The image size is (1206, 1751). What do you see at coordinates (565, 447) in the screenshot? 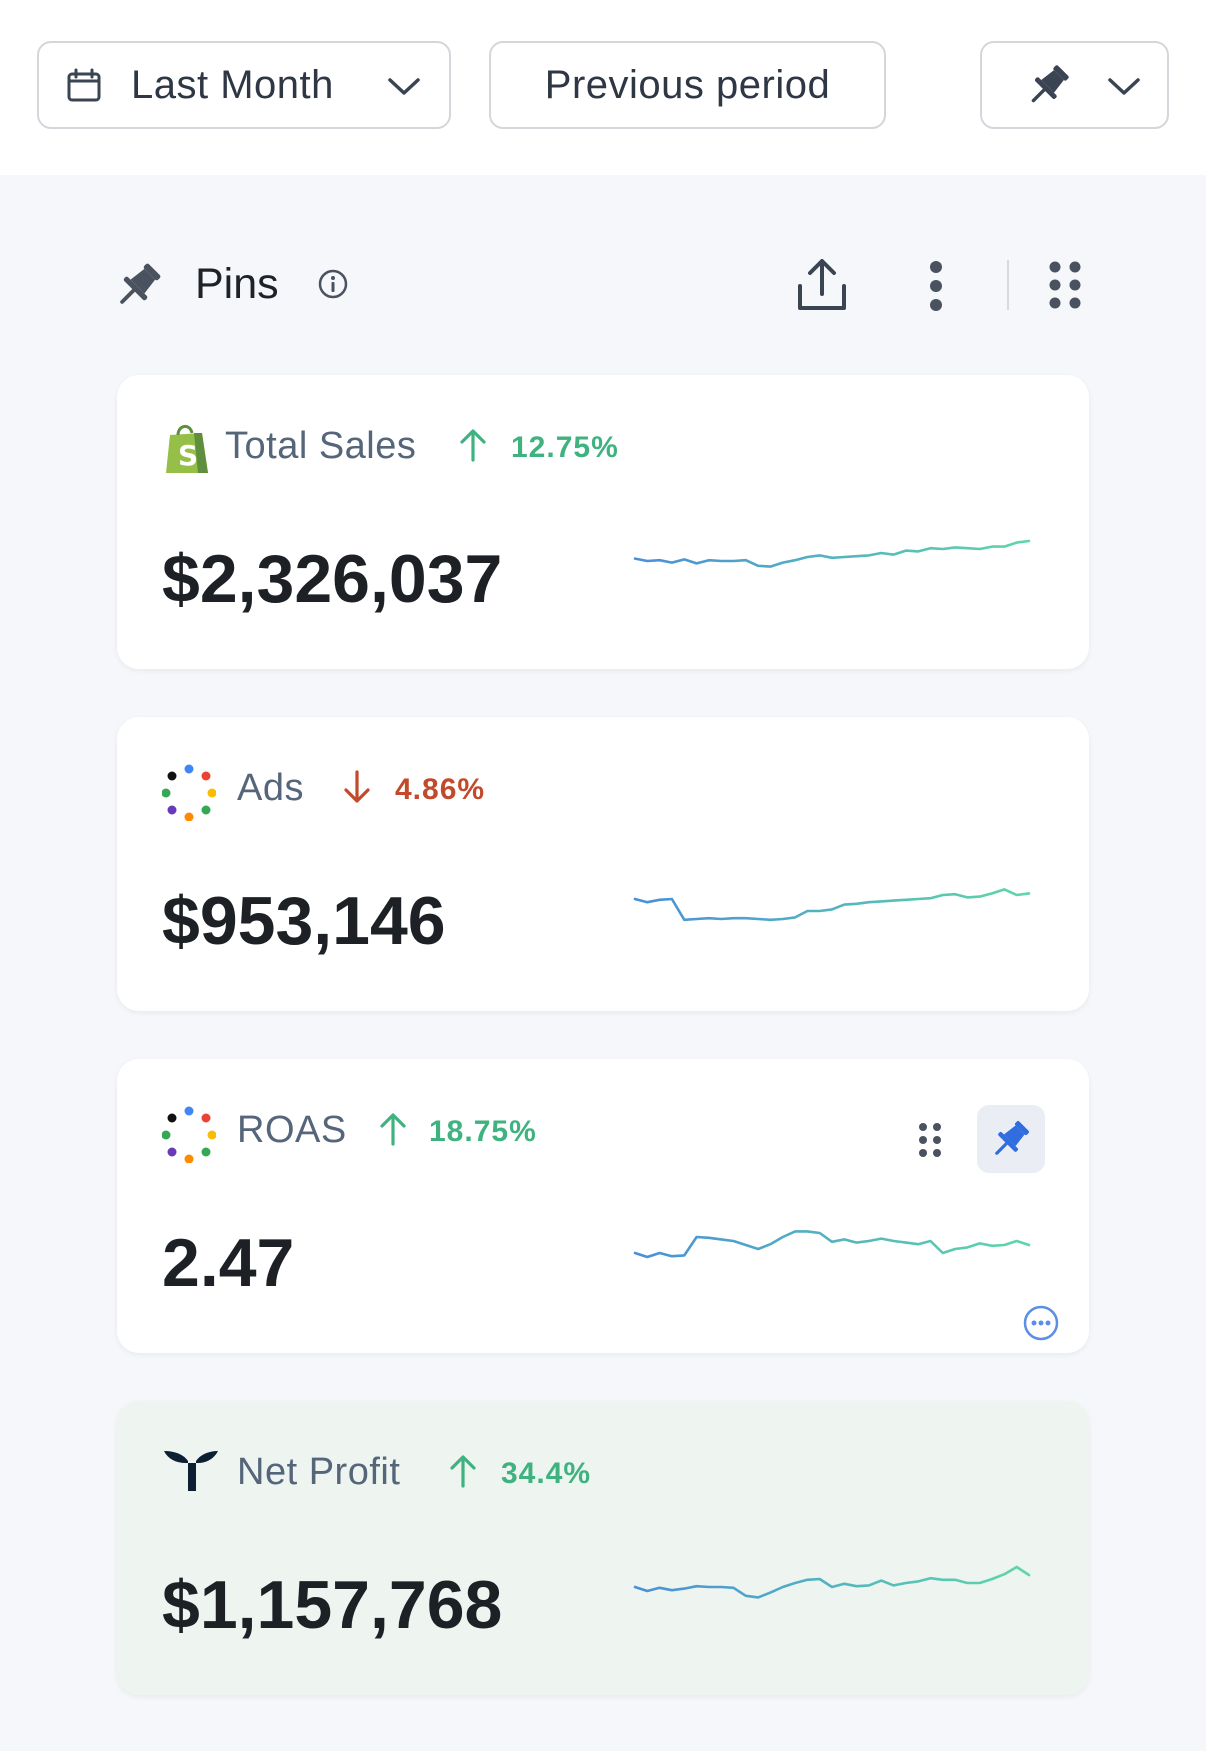
I see `metric-change: 12.75%` at bounding box center [565, 447].